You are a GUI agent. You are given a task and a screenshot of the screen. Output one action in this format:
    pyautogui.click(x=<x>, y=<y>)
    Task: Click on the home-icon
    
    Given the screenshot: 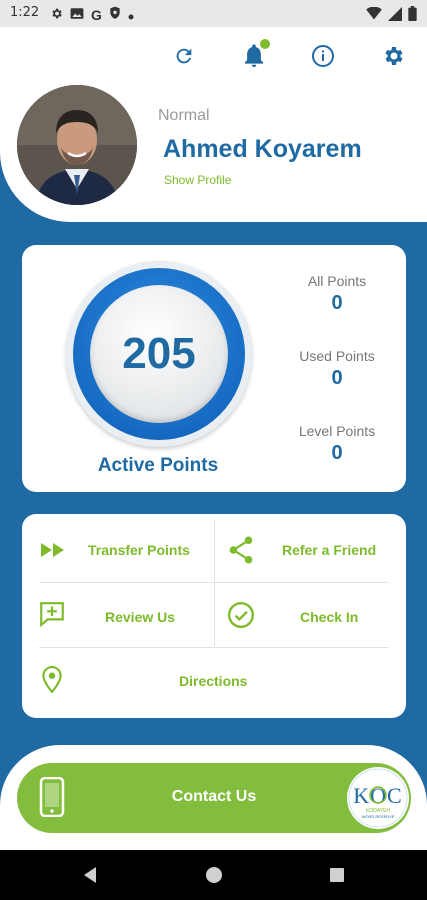 What is the action you would take?
    pyautogui.click(x=214, y=875)
    